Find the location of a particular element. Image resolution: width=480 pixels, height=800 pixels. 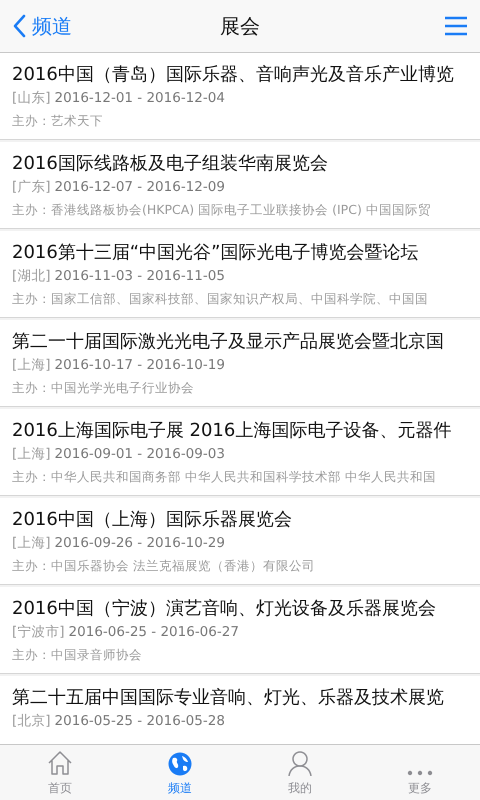

exhibition-item: 第二十五届中国国际专业音响、灯光、乐器及技术展览 [北京] 2016-05-25 - 2016-05-28 is located at coordinates (240, 710).